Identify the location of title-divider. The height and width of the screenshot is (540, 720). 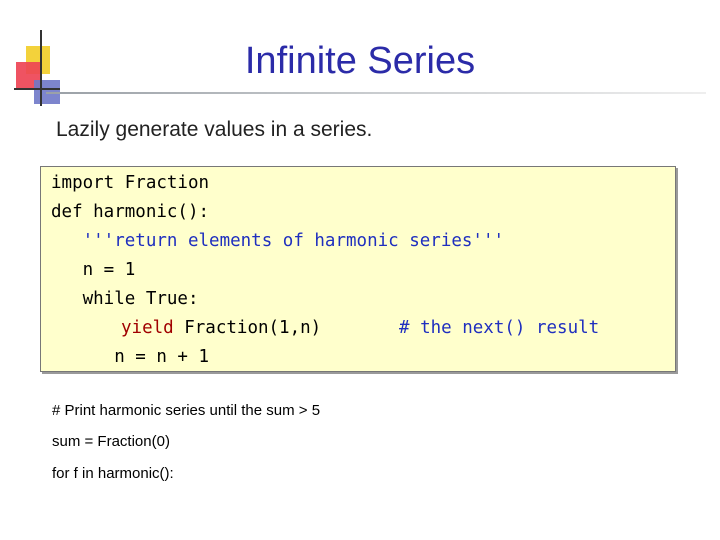
(376, 93).